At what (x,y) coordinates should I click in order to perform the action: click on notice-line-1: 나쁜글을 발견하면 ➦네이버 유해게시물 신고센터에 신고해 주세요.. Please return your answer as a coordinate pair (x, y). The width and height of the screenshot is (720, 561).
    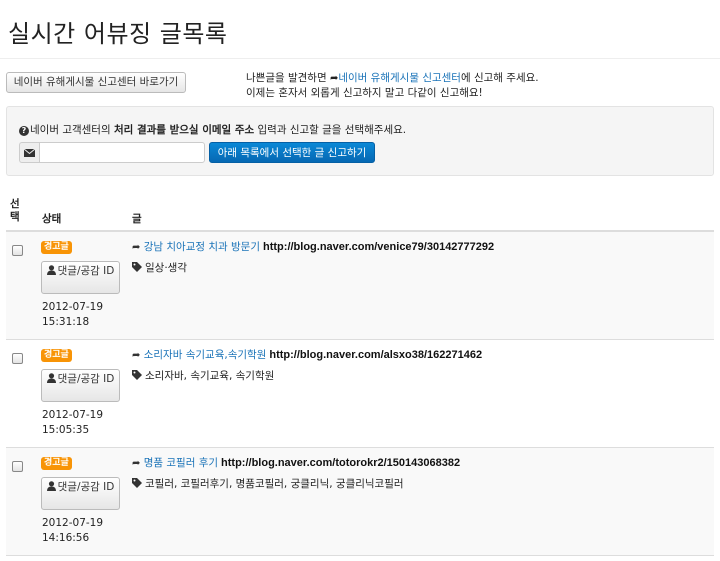
    Looking at the image, I should click on (392, 78).